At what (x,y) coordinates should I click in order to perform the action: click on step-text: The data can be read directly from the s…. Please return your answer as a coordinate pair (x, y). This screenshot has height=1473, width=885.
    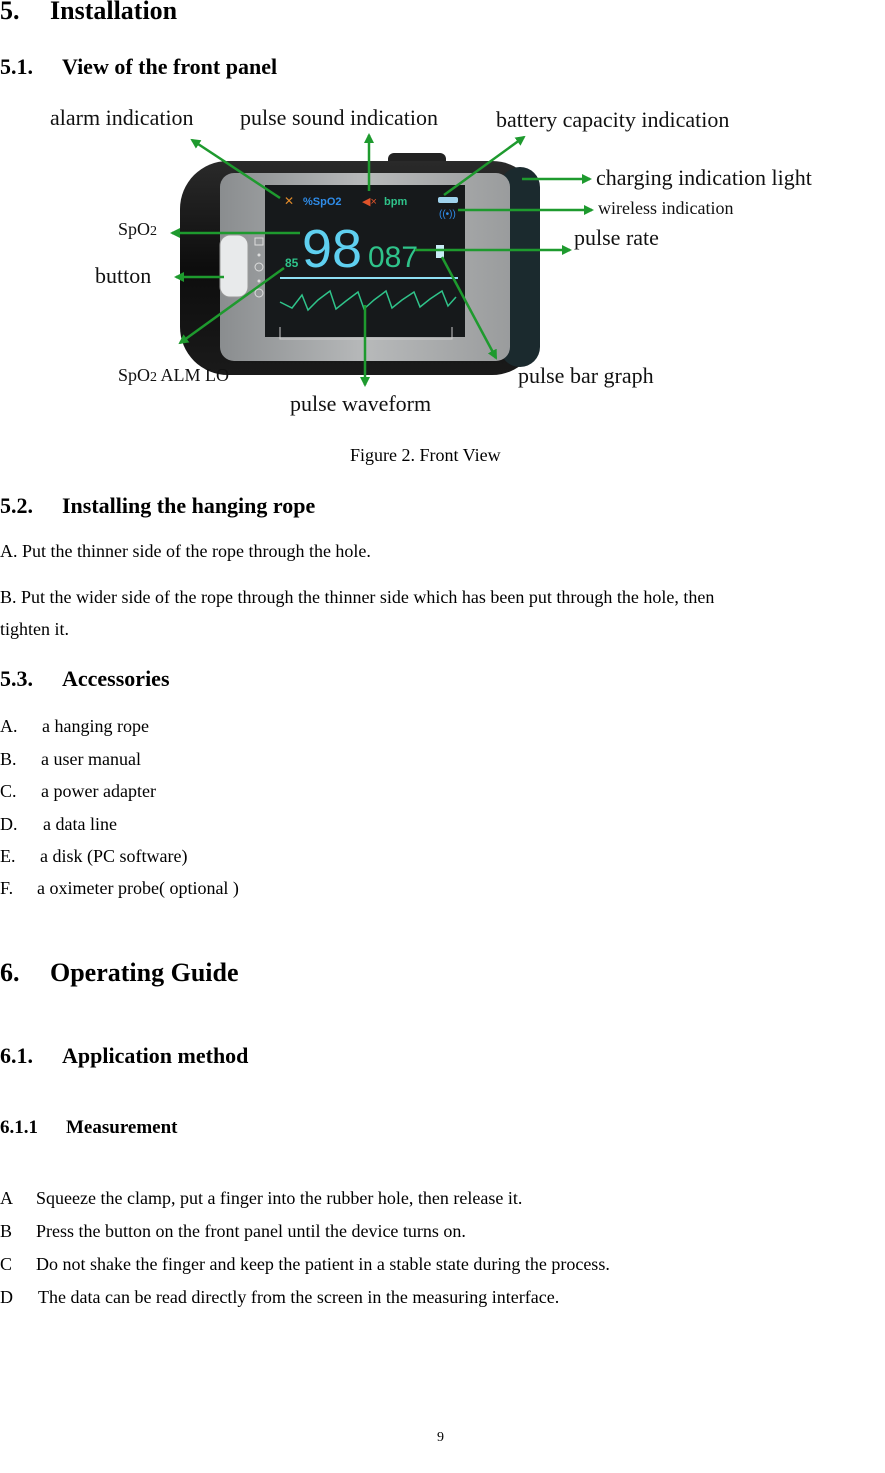
    Looking at the image, I should click on (299, 1297).